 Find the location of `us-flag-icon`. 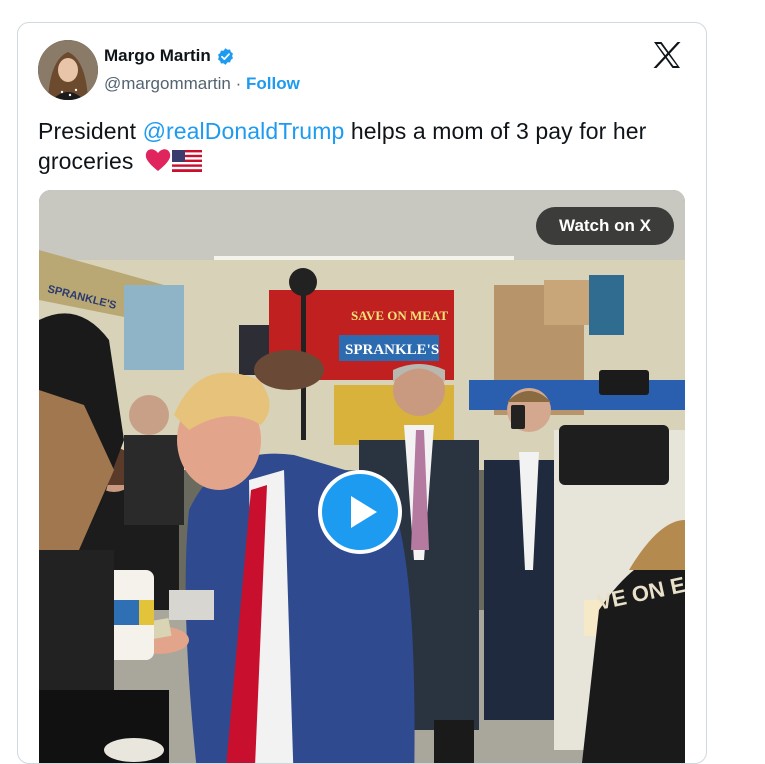

us-flag-icon is located at coordinates (187, 164).